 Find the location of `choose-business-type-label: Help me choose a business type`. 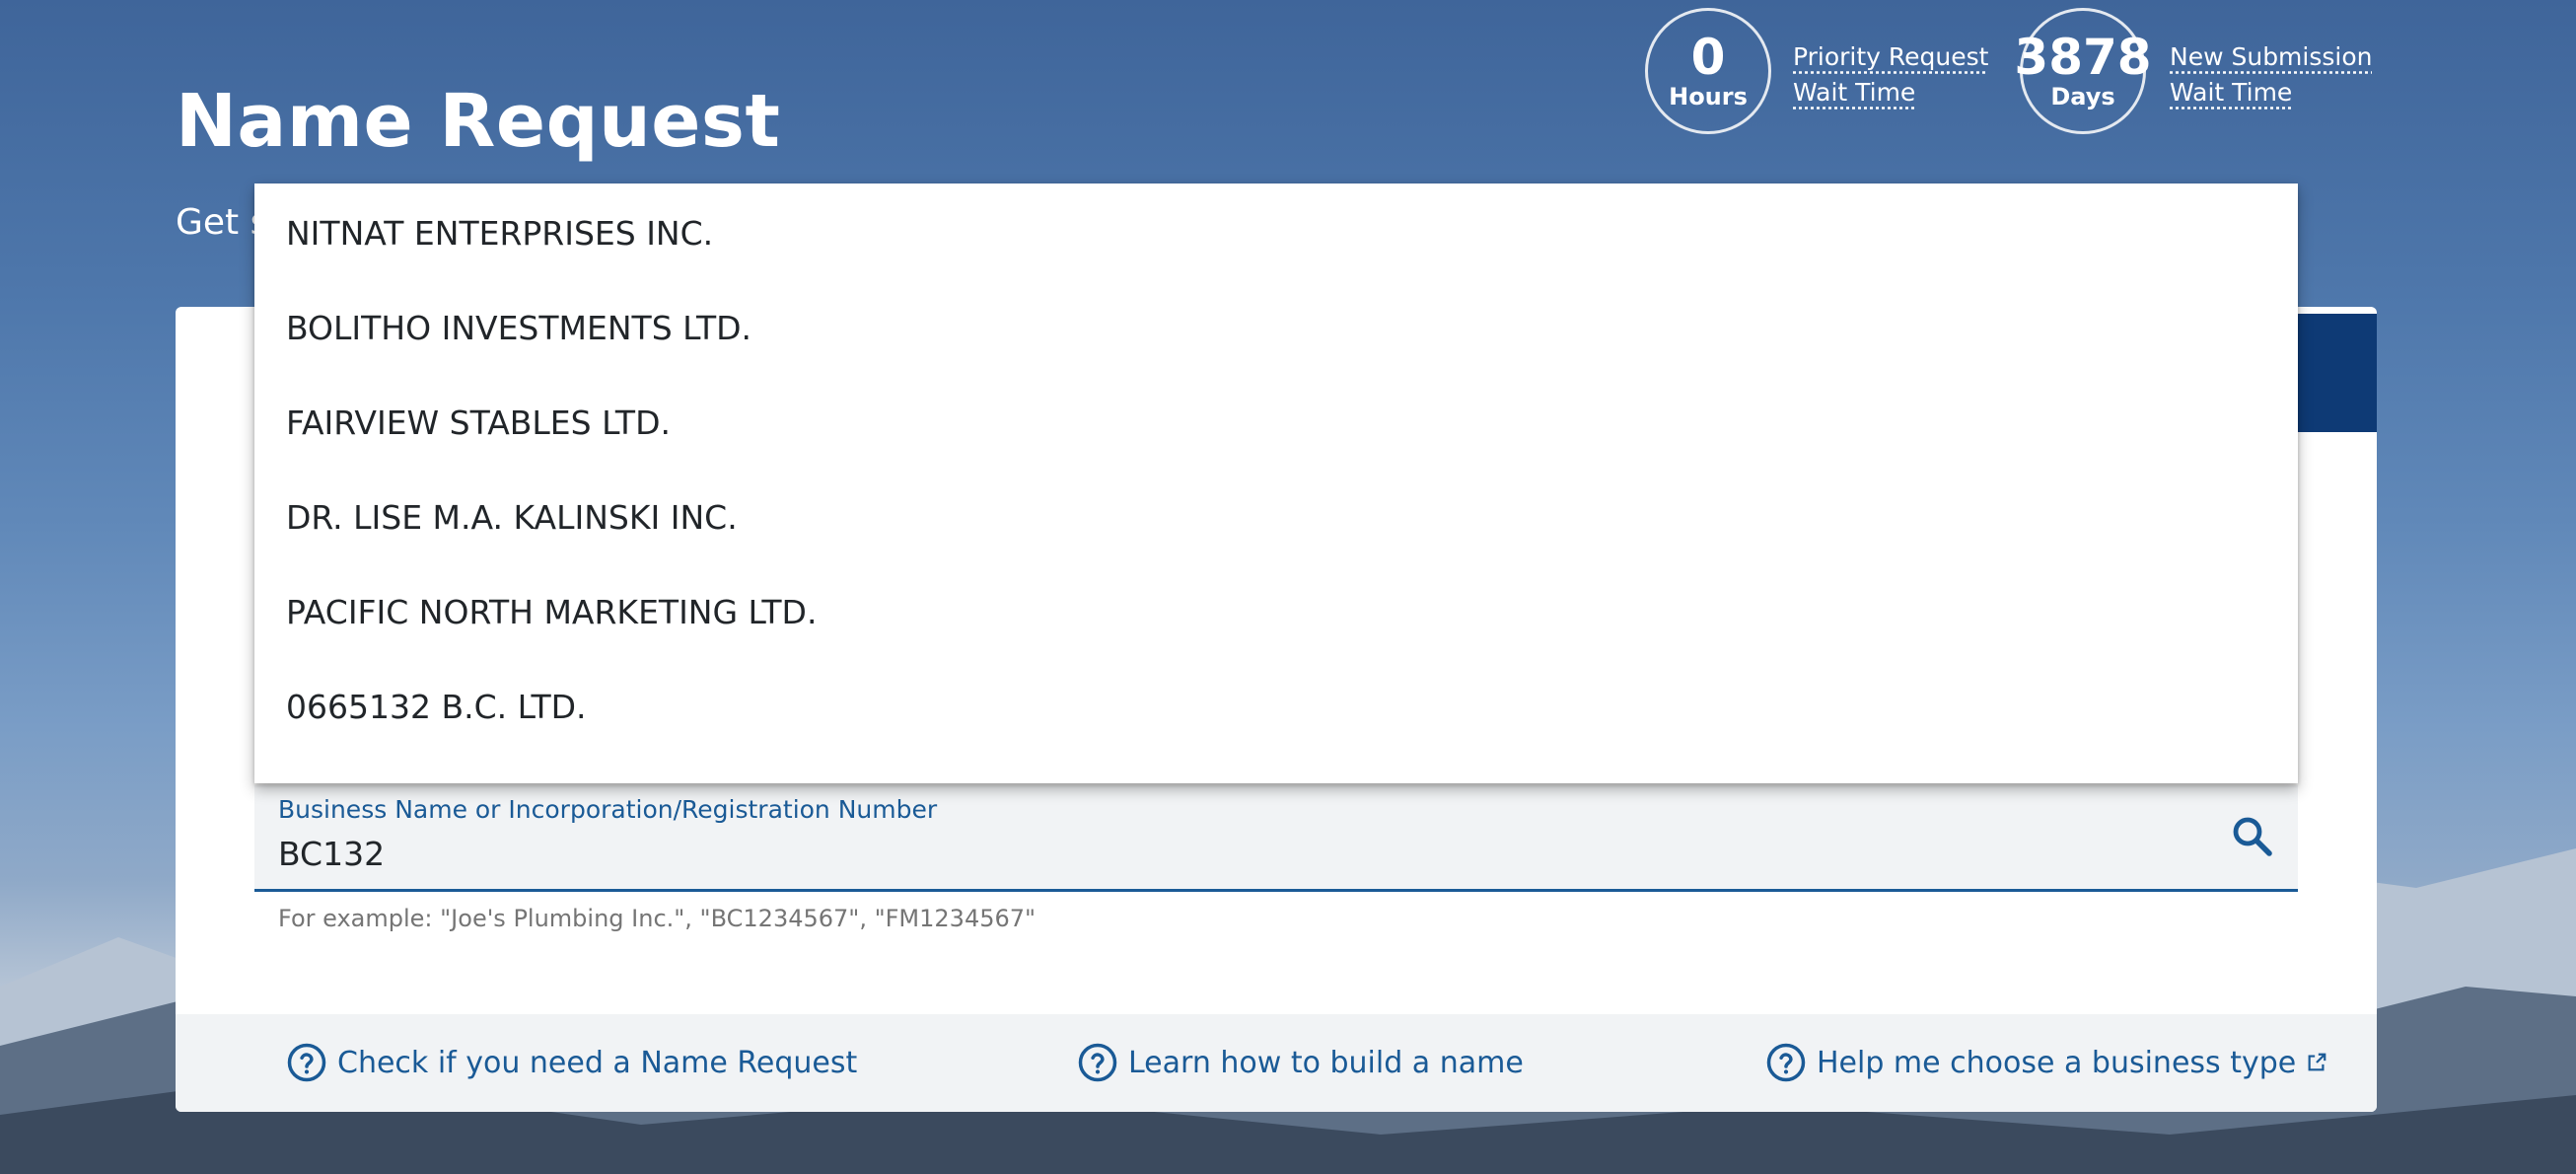

choose-business-type-label: Help me choose a business type is located at coordinates (2057, 1063).